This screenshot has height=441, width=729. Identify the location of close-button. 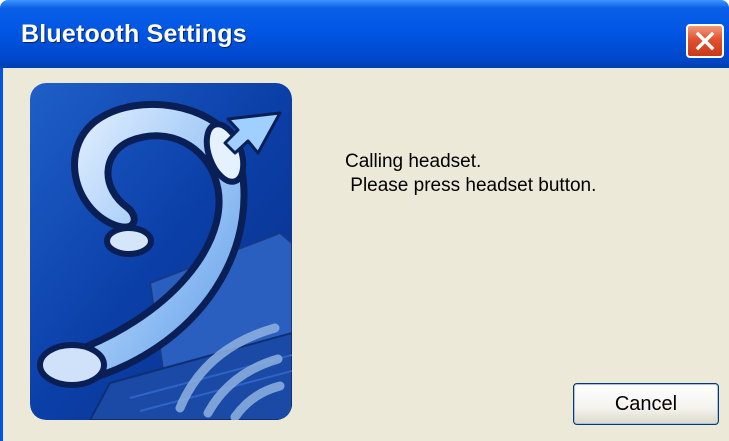
(705, 41).